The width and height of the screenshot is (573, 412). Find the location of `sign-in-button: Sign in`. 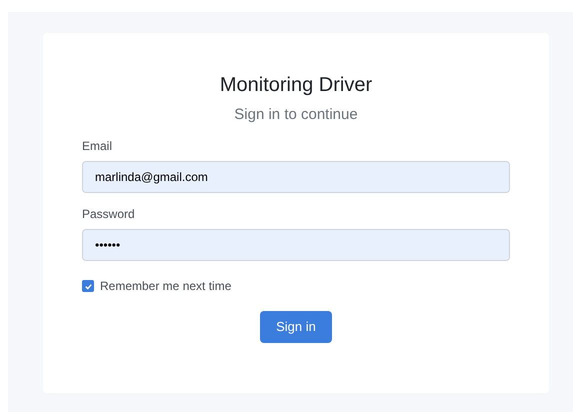

sign-in-button: Sign in is located at coordinates (296, 327).